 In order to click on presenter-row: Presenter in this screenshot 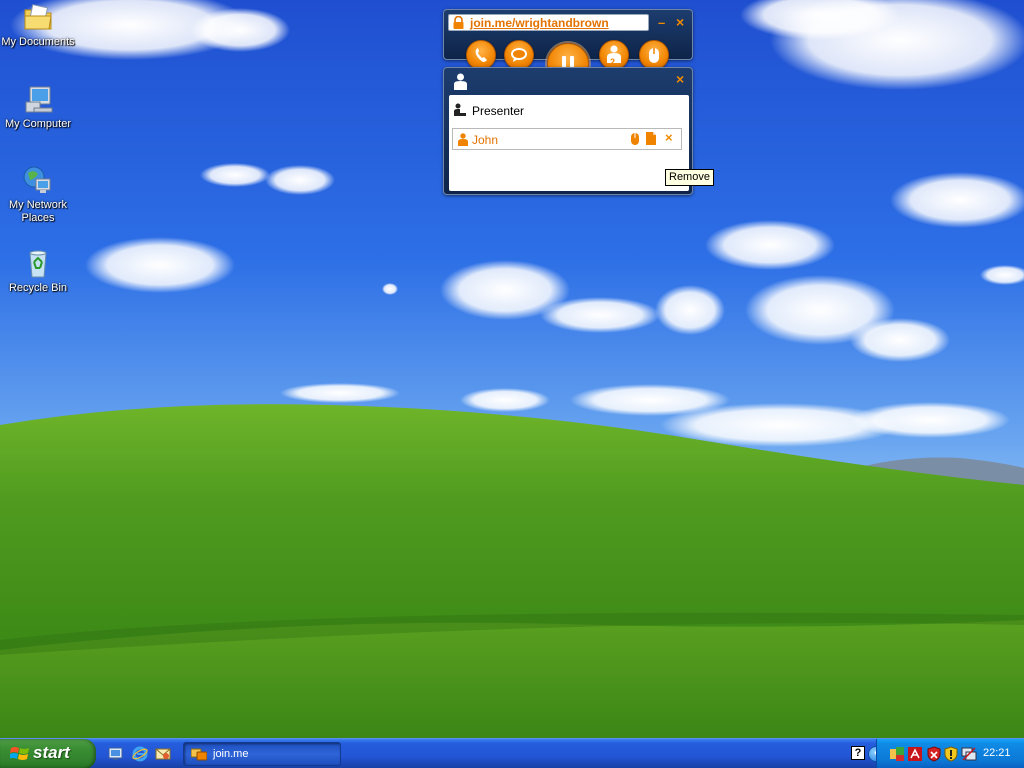, I will do `click(489, 111)`.